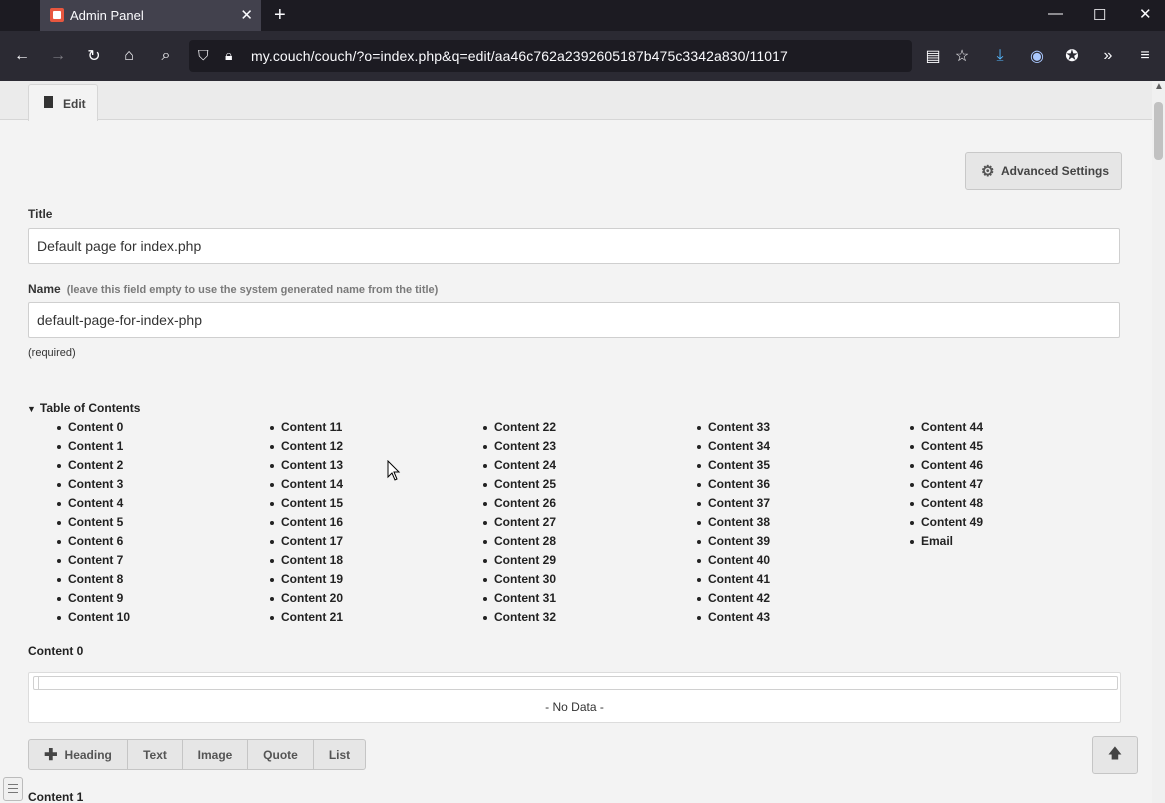 Image resolution: width=1165 pixels, height=803 pixels. Describe the element at coordinates (93, 581) in the screenshot. I see `toc-item: Content 8` at that location.